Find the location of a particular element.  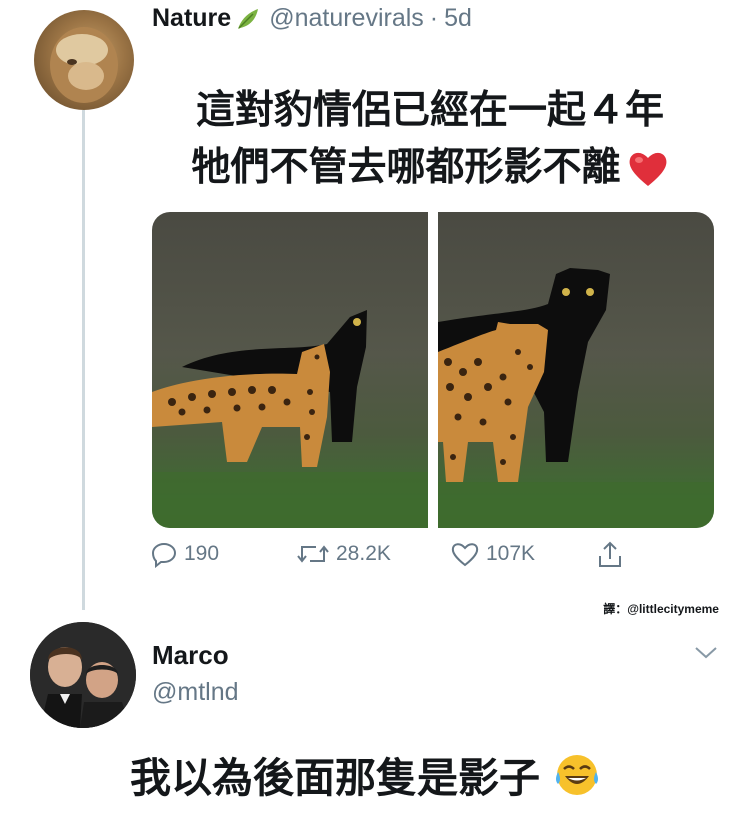

share-button is located at coordinates (610, 555).